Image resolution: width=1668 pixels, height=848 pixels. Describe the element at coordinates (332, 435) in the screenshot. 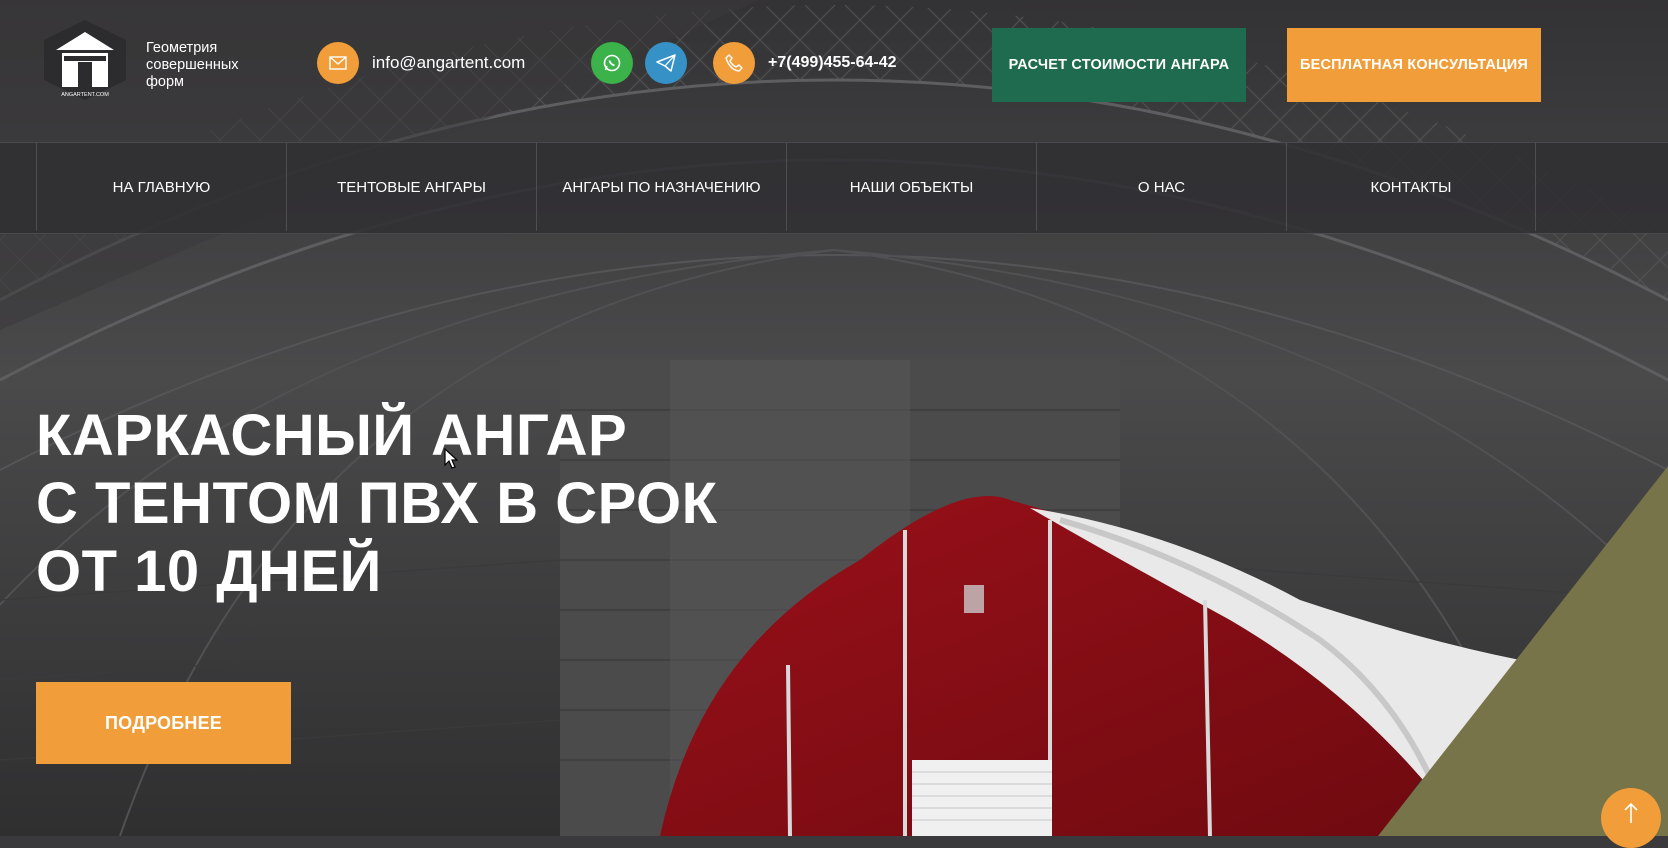

I see `hero-title-line: КАРКАСНЫЙ АНГАР` at that location.